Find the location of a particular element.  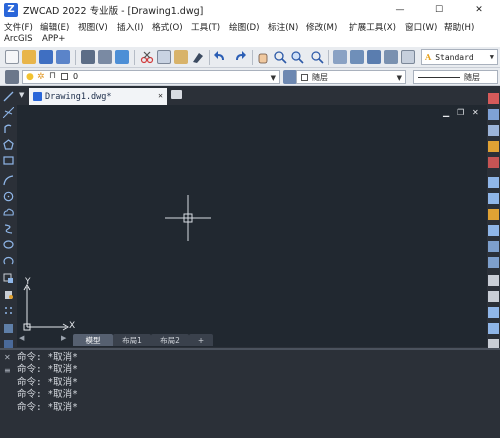

layer-on-bulb-icon: ● is located at coordinates (30, 77).